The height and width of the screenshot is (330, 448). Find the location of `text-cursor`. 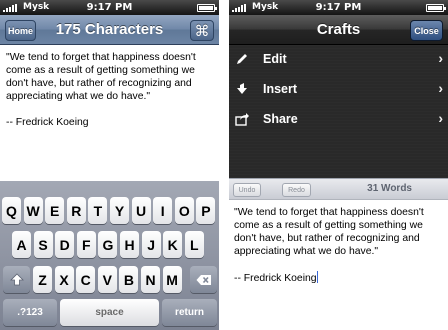

text-cursor is located at coordinates (317, 277).